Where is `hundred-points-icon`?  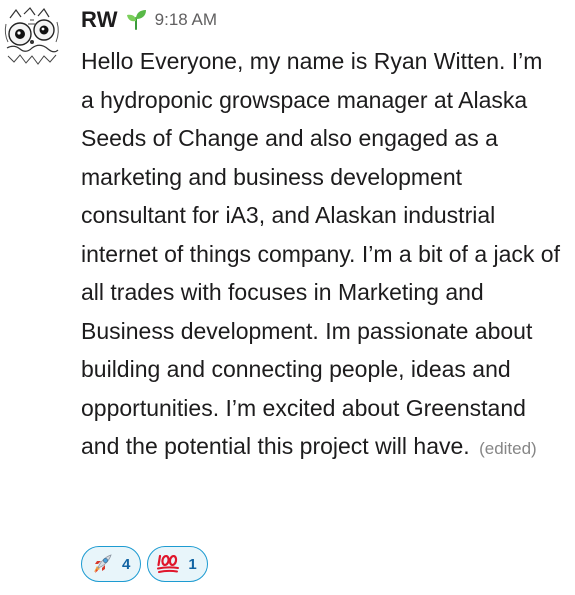 hundred-points-icon is located at coordinates (168, 564).